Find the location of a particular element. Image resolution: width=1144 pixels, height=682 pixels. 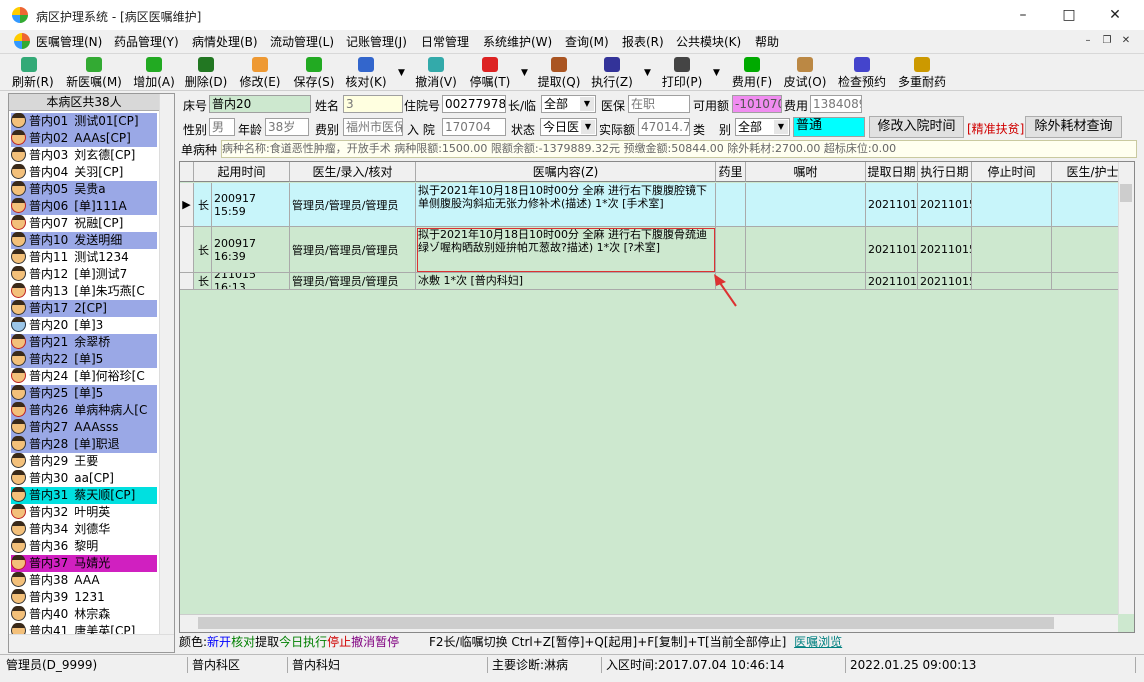

longtemp-select: 全部 ▼ is located at coordinates (568, 104).